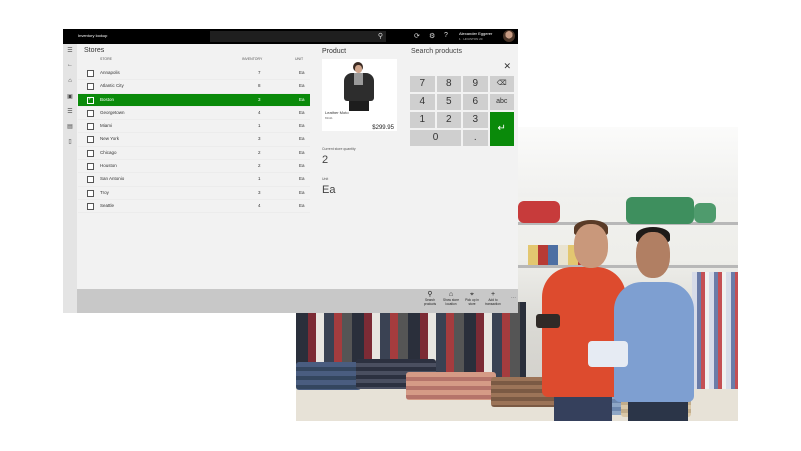 Image resolution: width=801 pixels, height=451 pixels. Describe the element at coordinates (70, 141) in the screenshot. I see `settings-icon: ▯` at that location.